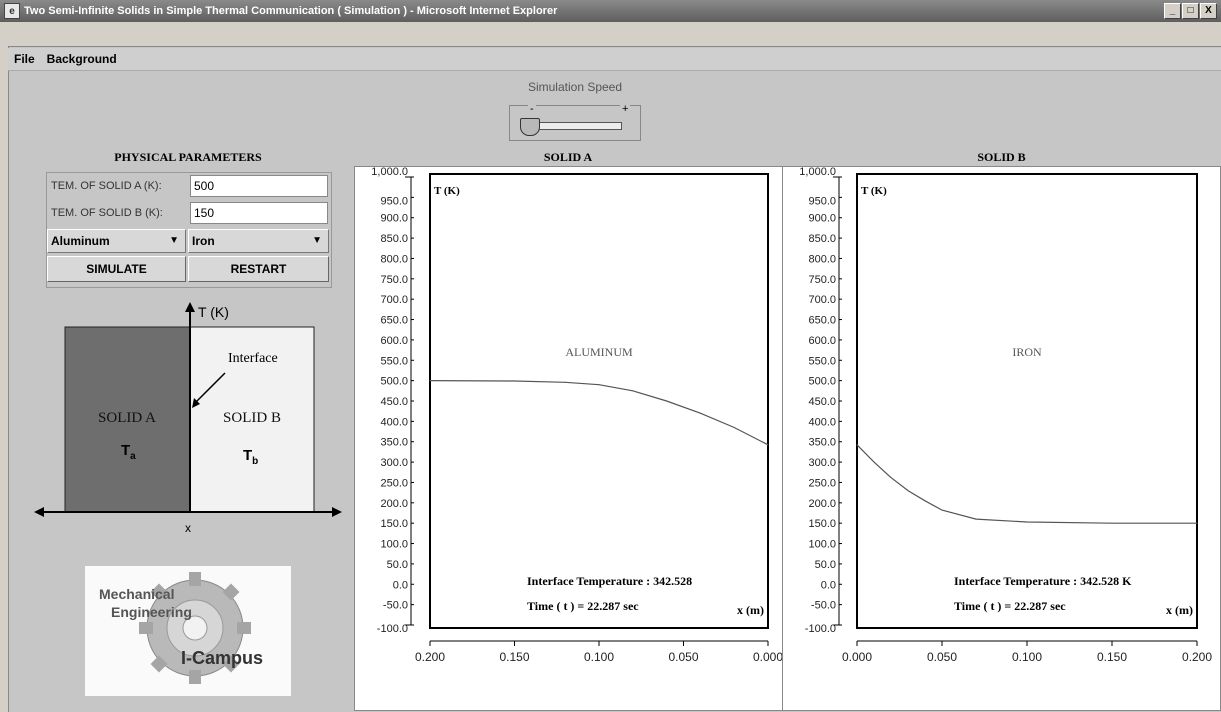 This screenshot has width=1221, height=712. I want to click on material-a-select: Aluminum ▼, so click(116, 241).